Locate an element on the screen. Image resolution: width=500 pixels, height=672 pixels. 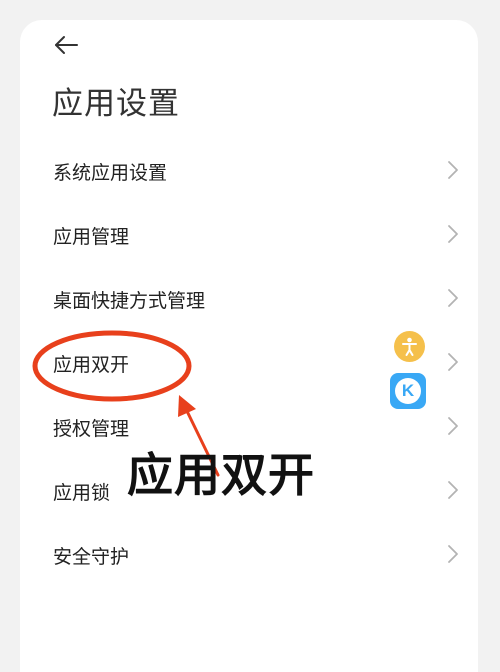
menu-item-label: 应用管理 is located at coordinates (91, 237).